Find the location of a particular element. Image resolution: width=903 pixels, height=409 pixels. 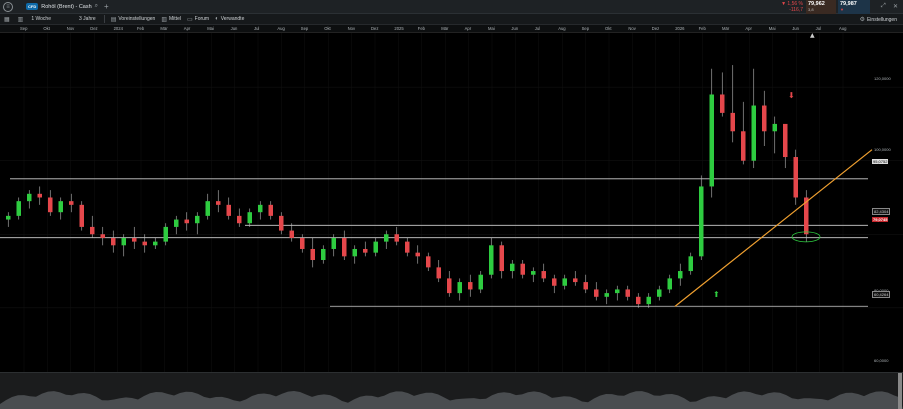

layout-icon: ▥ is located at coordinates (21, 19).